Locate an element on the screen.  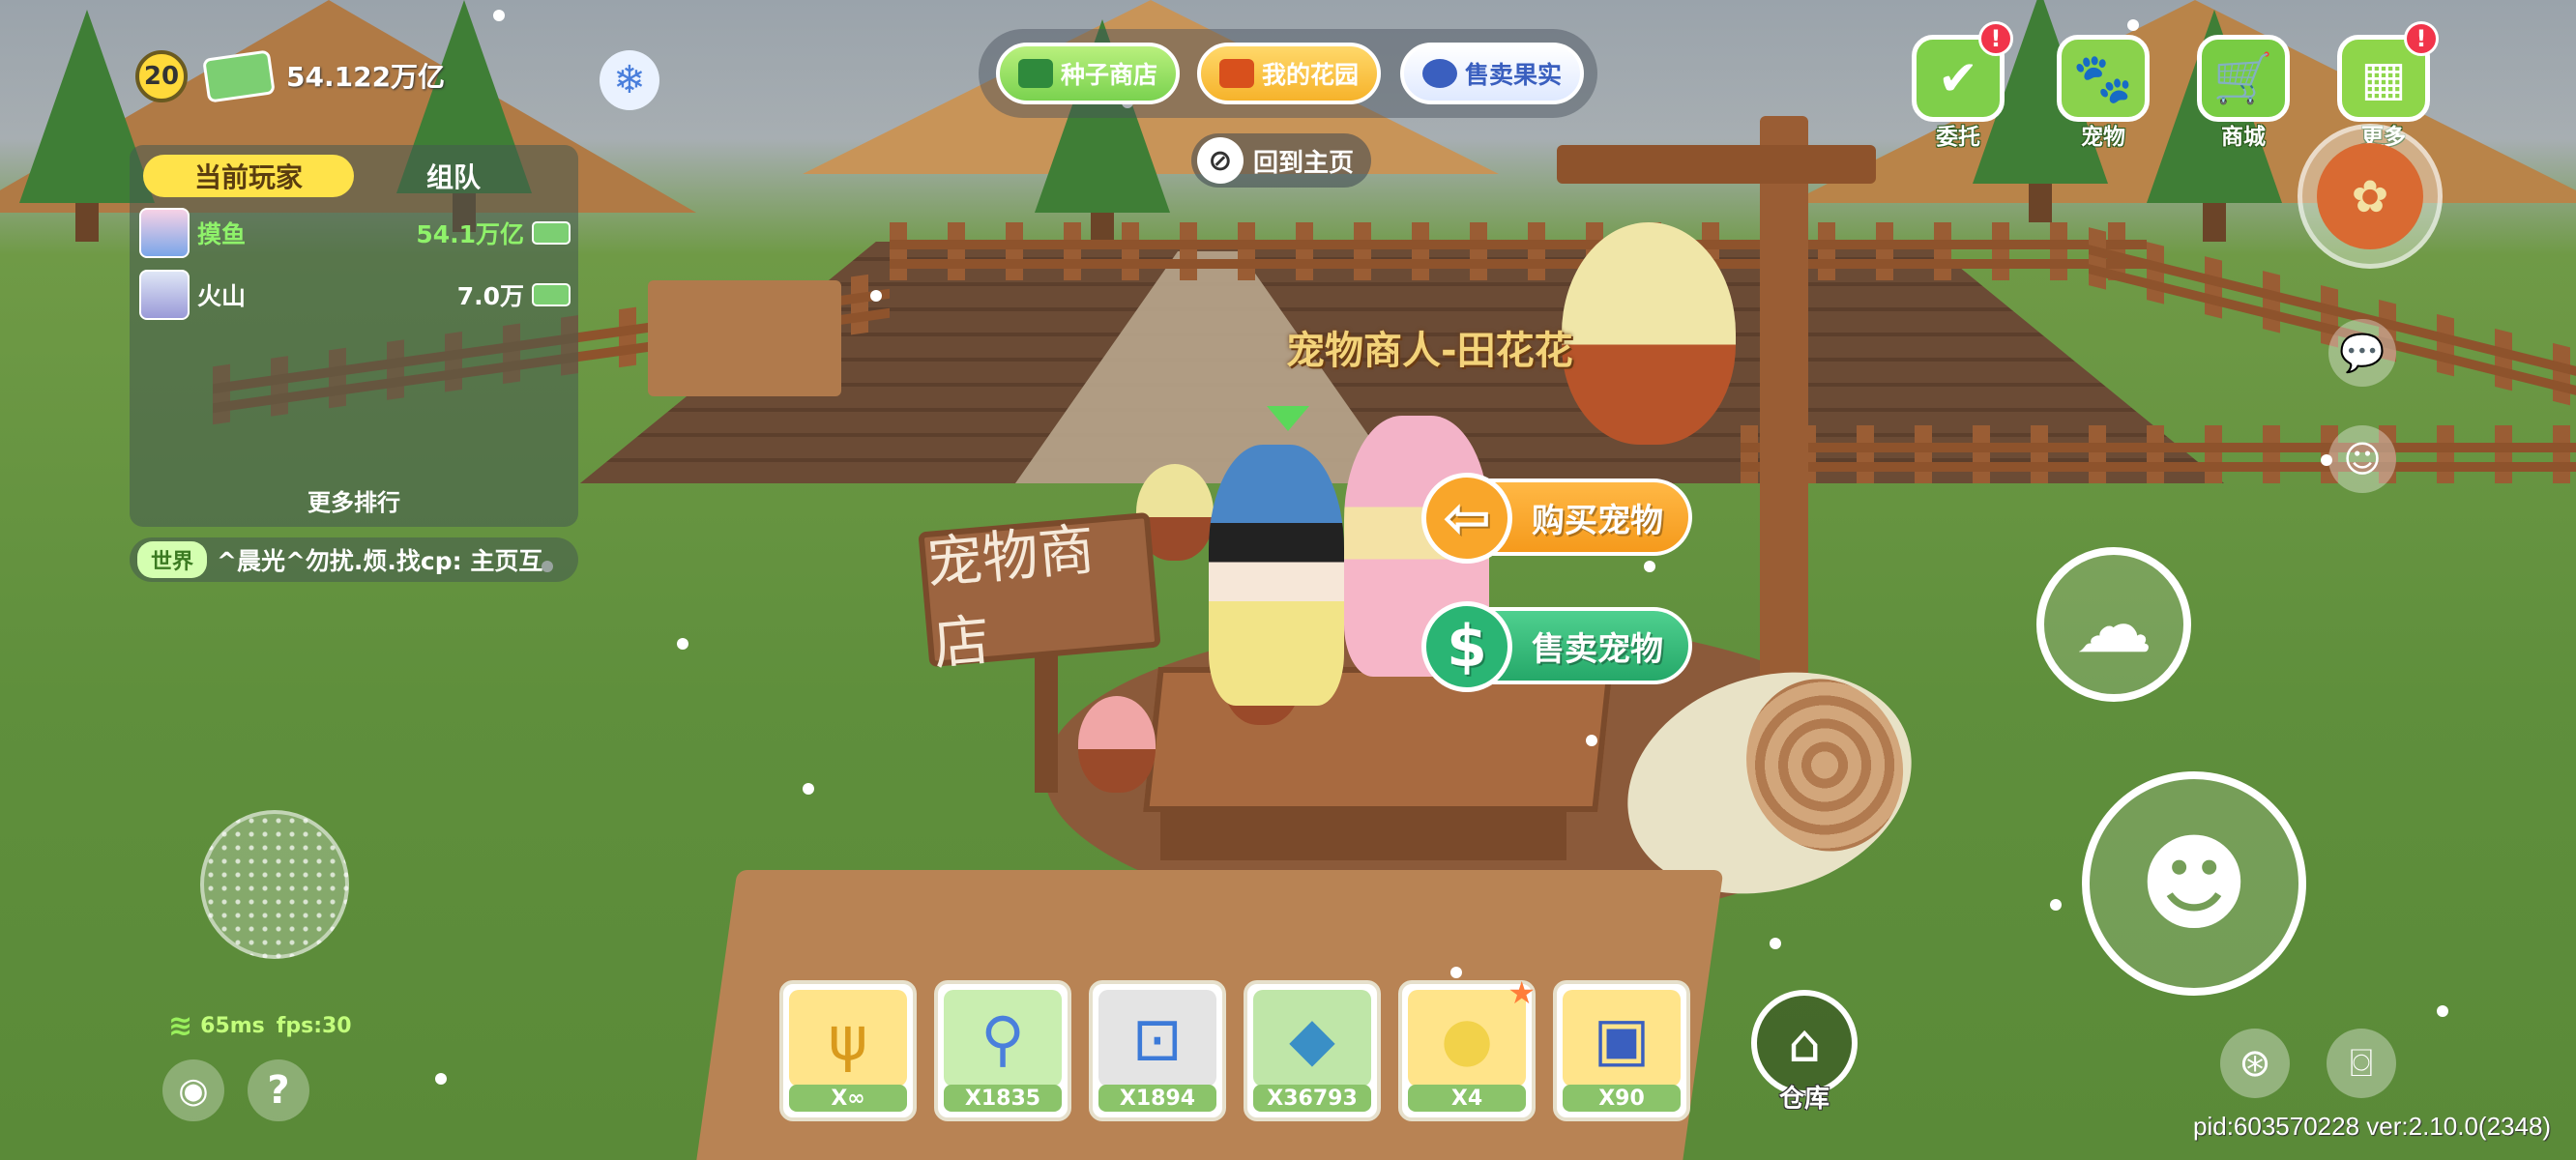
pet-shop-sign: 宠物商店 is located at coordinates (1039, 594).